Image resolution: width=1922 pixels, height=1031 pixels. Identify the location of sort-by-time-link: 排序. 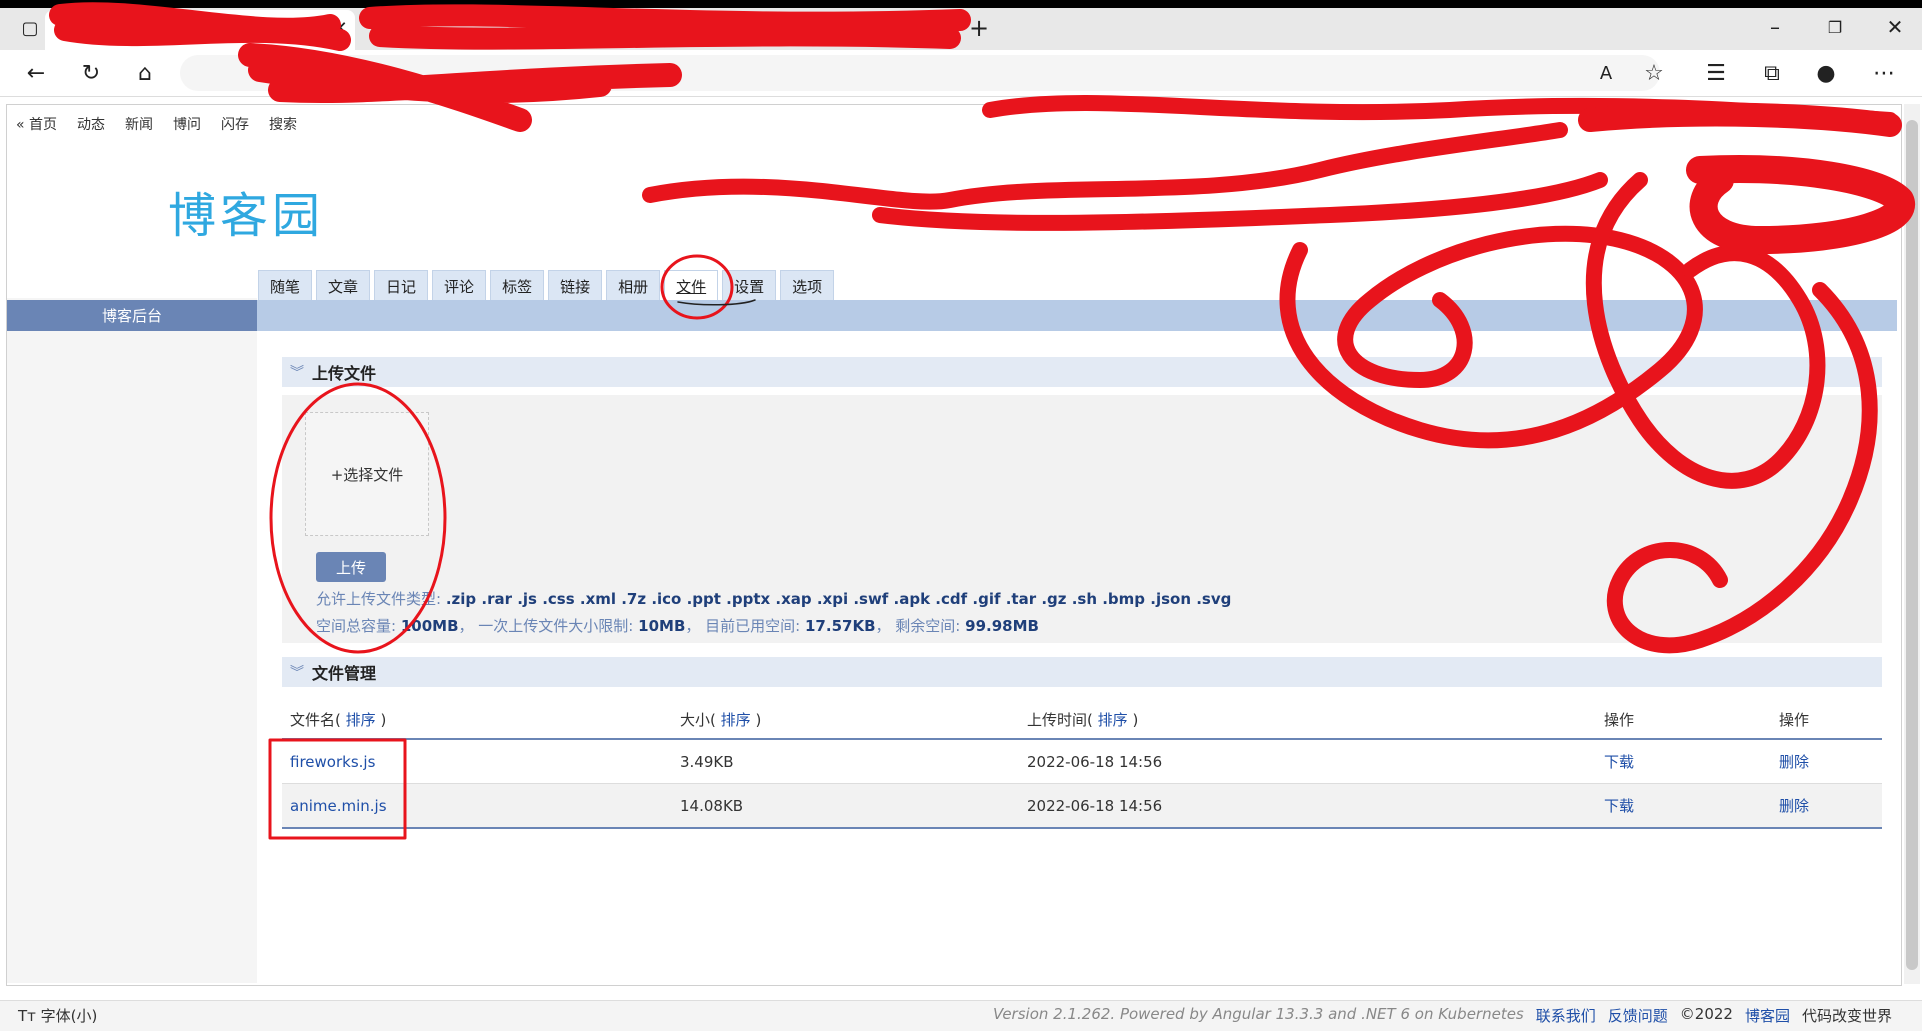
(1113, 720).